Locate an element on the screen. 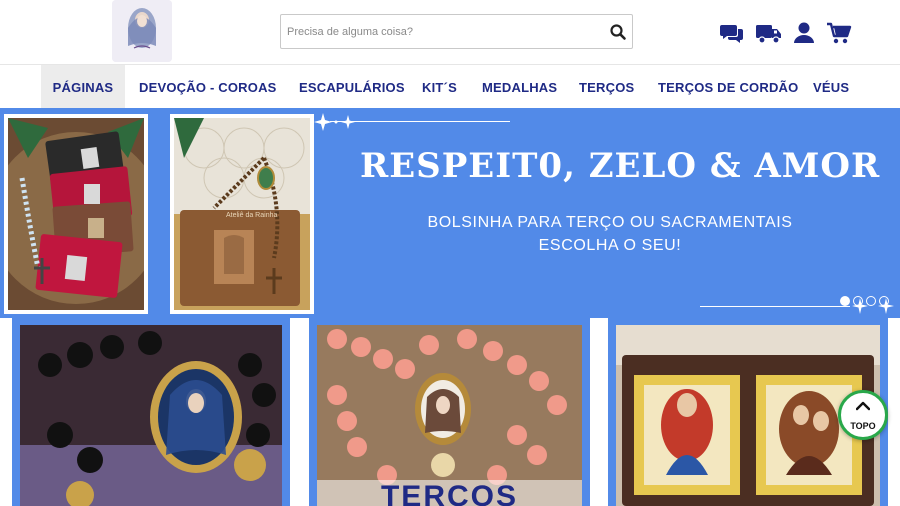  cart-icon is located at coordinates (839, 33).